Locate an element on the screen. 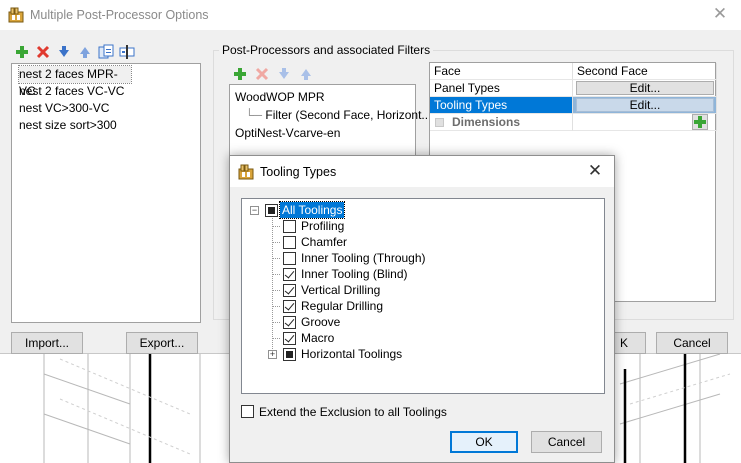 This screenshot has width=741, height=463. window-titlebar: Multiple Post-Processor Options ✕ is located at coordinates (370, 15).